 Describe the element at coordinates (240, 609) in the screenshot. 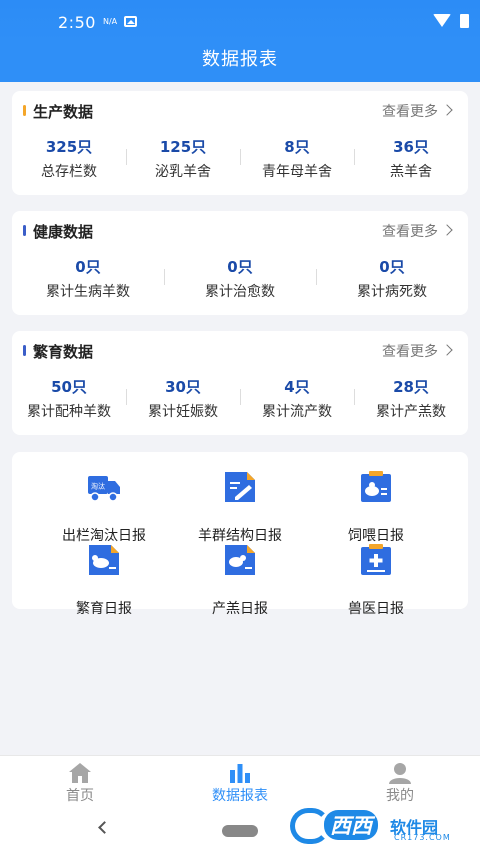

I see `report-label: 产羔日报` at that location.